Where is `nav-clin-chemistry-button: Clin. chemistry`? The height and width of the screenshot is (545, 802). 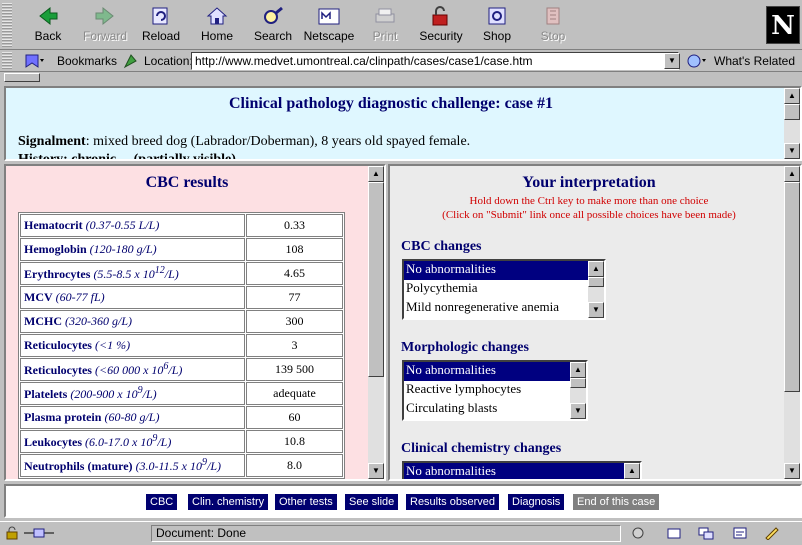
nav-clin-chemistry-button: Clin. chemistry is located at coordinates (228, 502).